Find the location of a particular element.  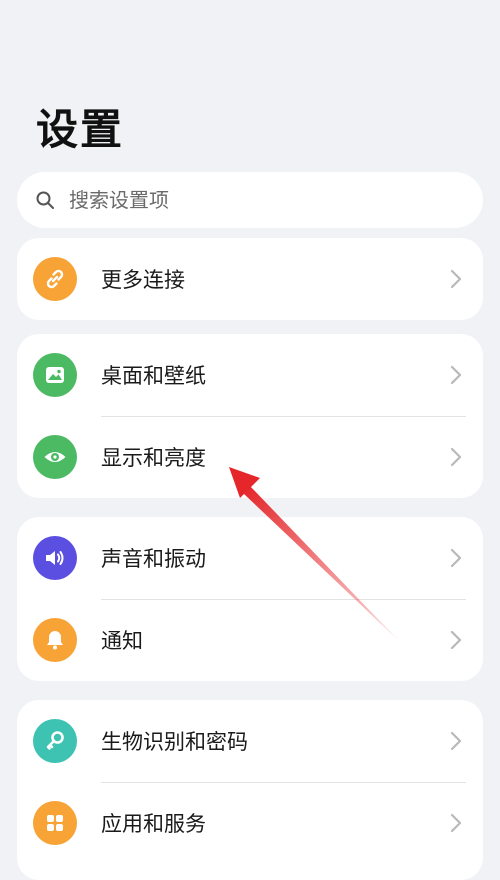

settings-item-label: 显示和亮度 is located at coordinates (153, 458).